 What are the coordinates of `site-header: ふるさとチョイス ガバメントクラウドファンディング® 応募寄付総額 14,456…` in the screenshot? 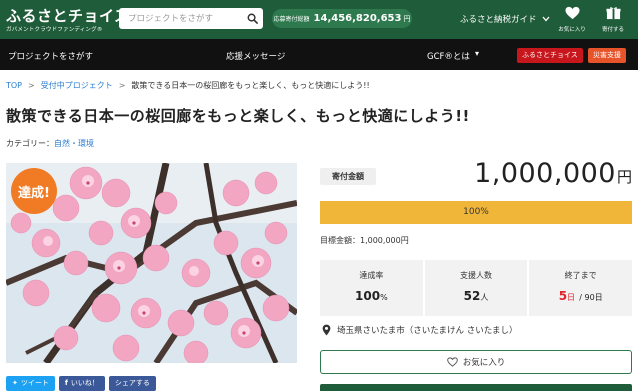 It's located at (319, 19).